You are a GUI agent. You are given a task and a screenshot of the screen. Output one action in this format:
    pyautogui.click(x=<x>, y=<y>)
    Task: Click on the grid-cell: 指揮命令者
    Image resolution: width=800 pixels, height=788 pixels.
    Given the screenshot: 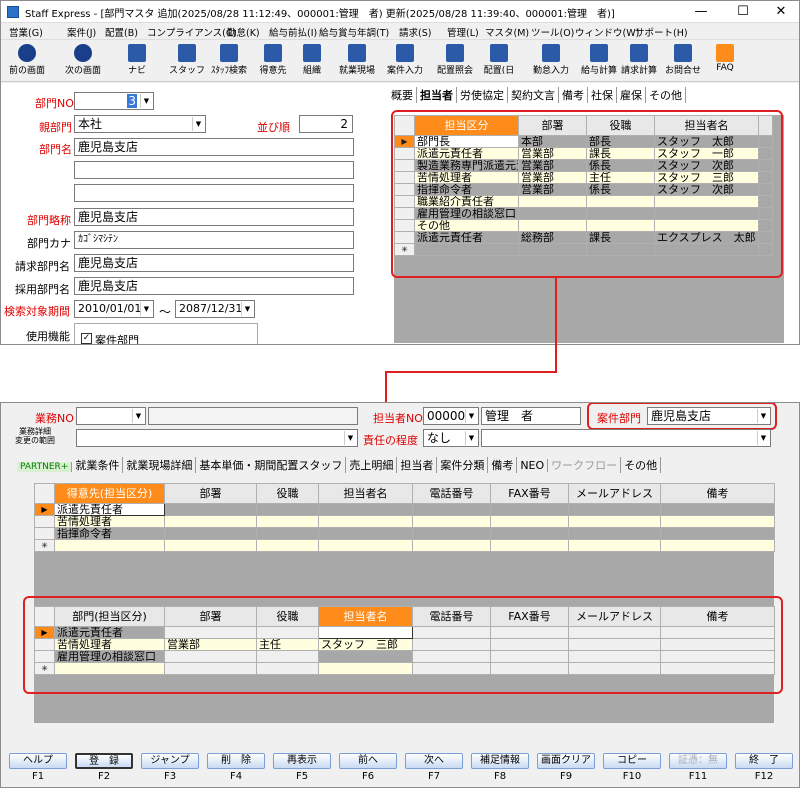 What is the action you would take?
    pyautogui.click(x=109, y=533)
    